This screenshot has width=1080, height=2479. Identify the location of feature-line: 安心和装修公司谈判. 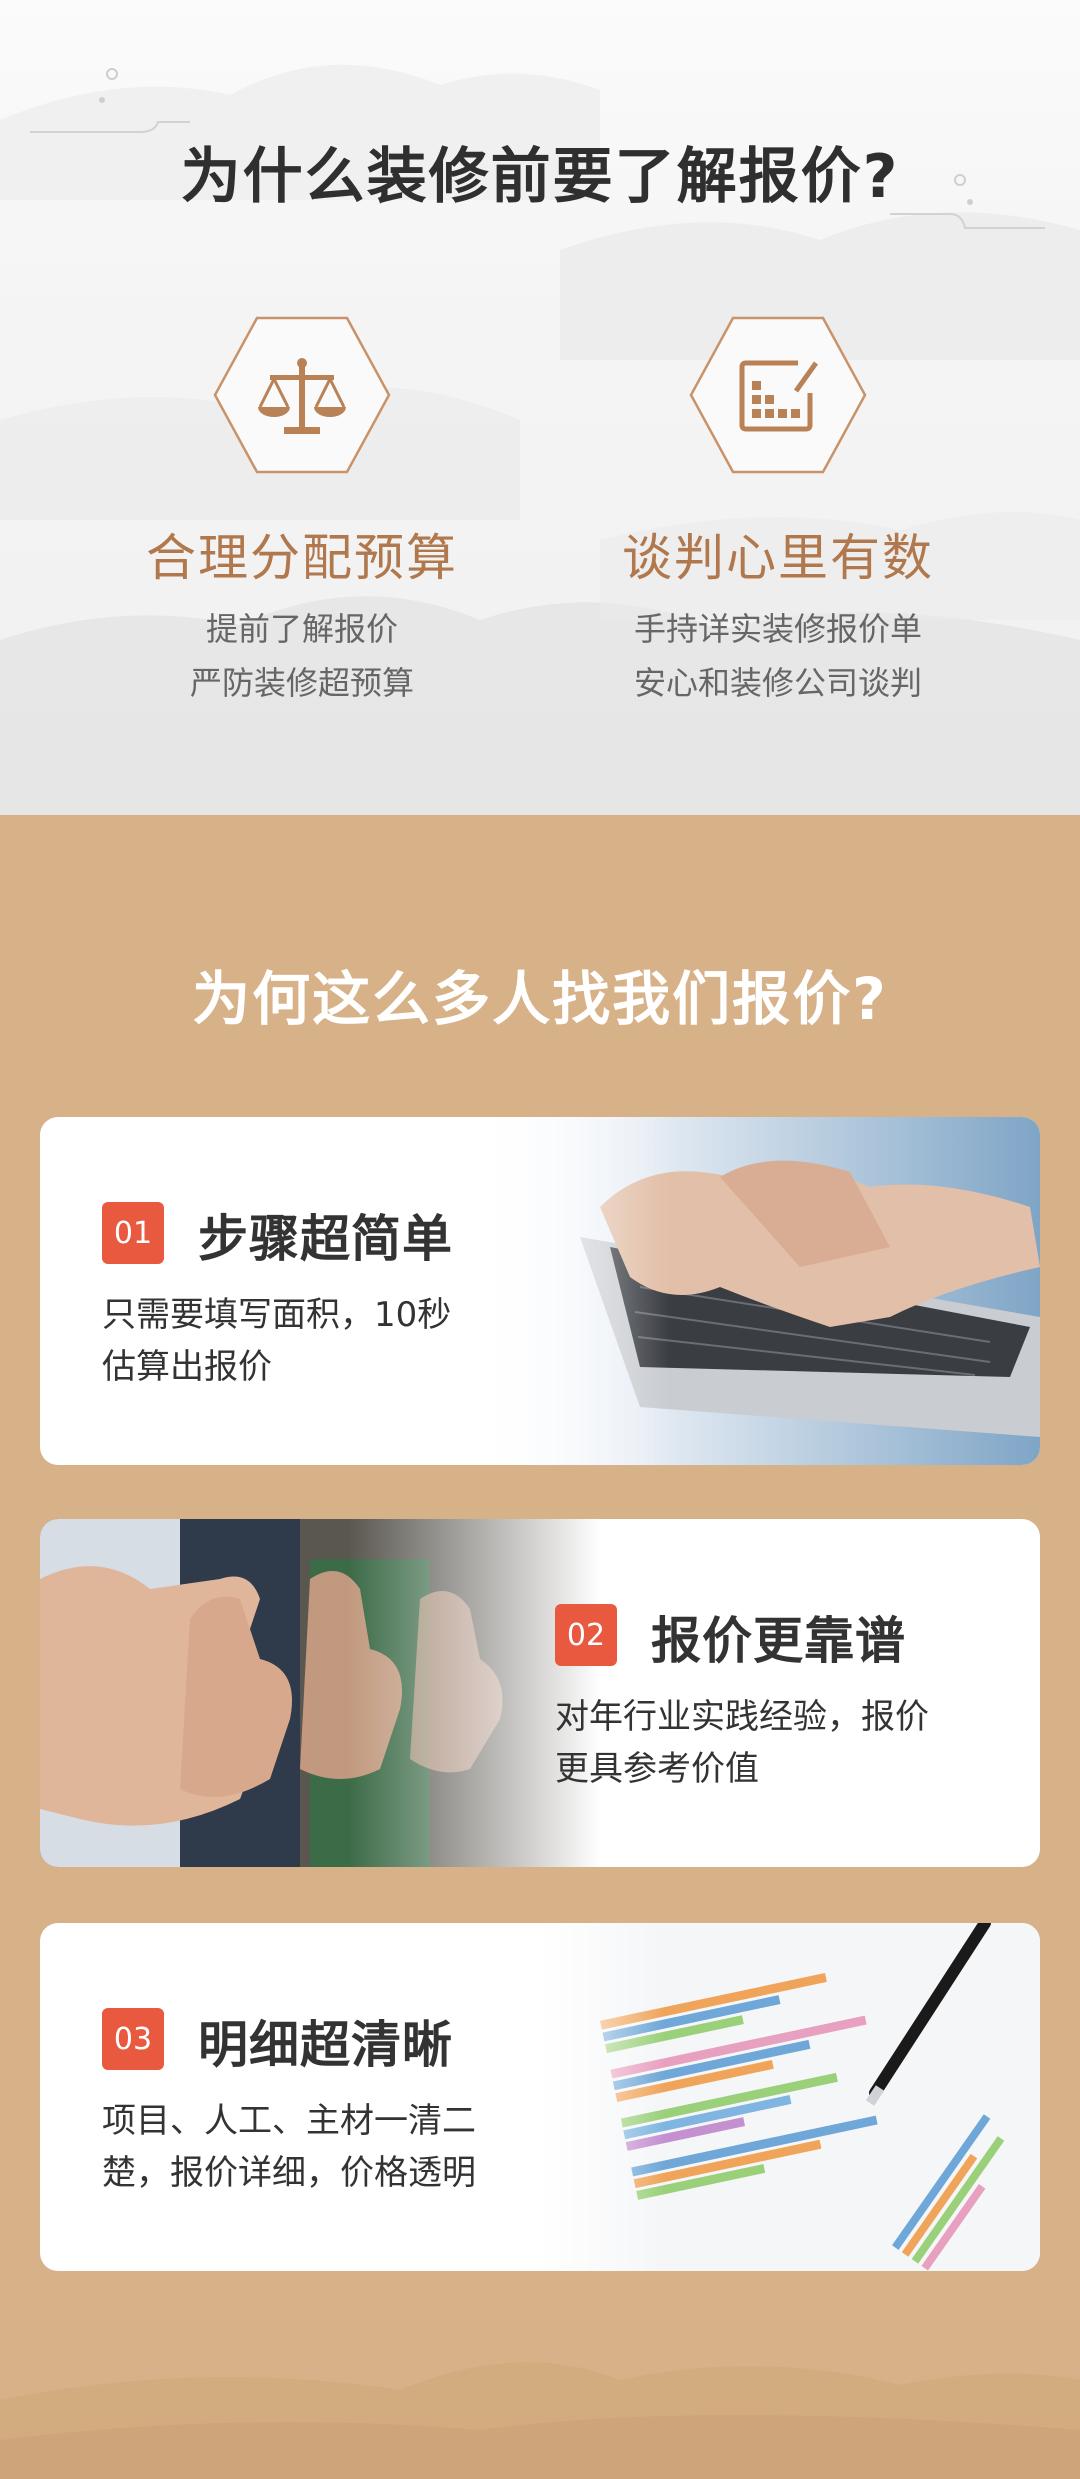
(777, 683).